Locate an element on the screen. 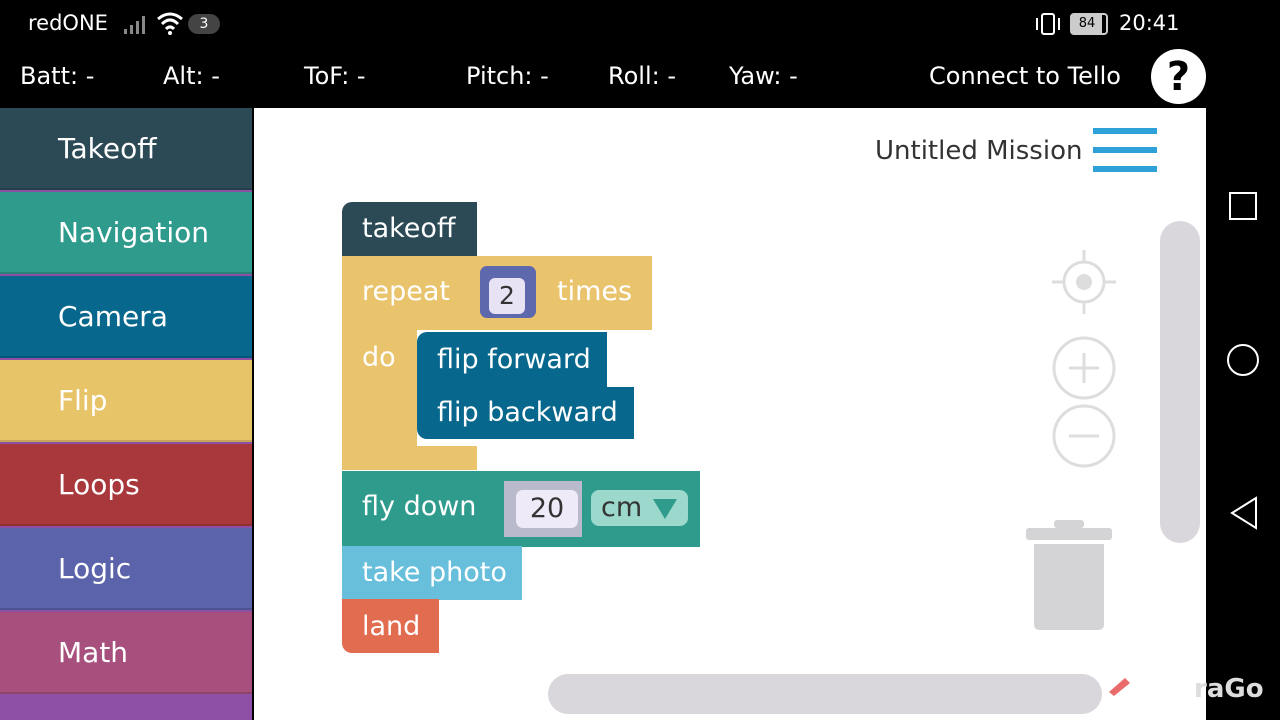  category-label: Camera is located at coordinates (113, 316).